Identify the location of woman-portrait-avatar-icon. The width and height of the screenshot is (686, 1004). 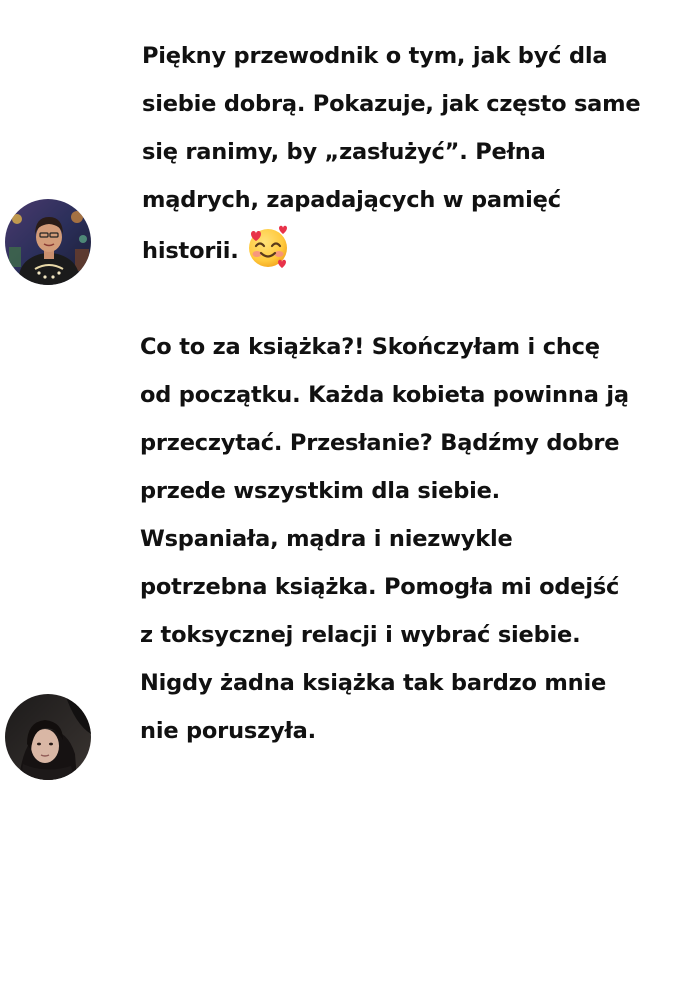
(48, 242).